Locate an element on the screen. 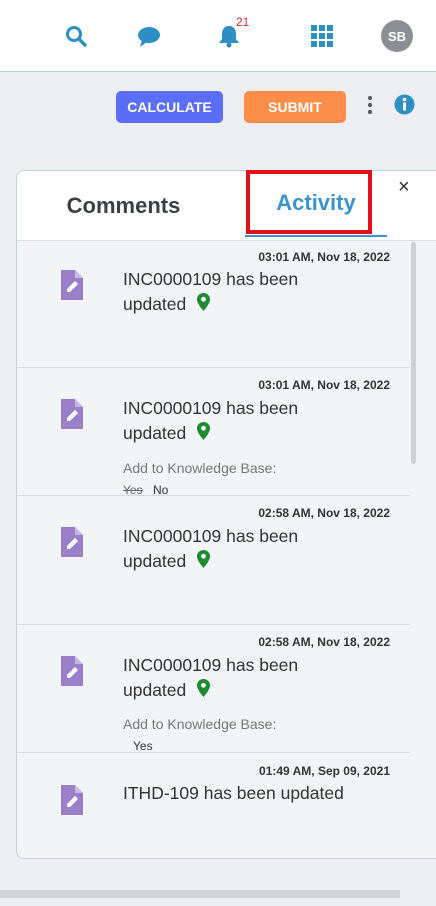 The width and height of the screenshot is (436, 906). apps-grid-icon is located at coordinates (322, 36).